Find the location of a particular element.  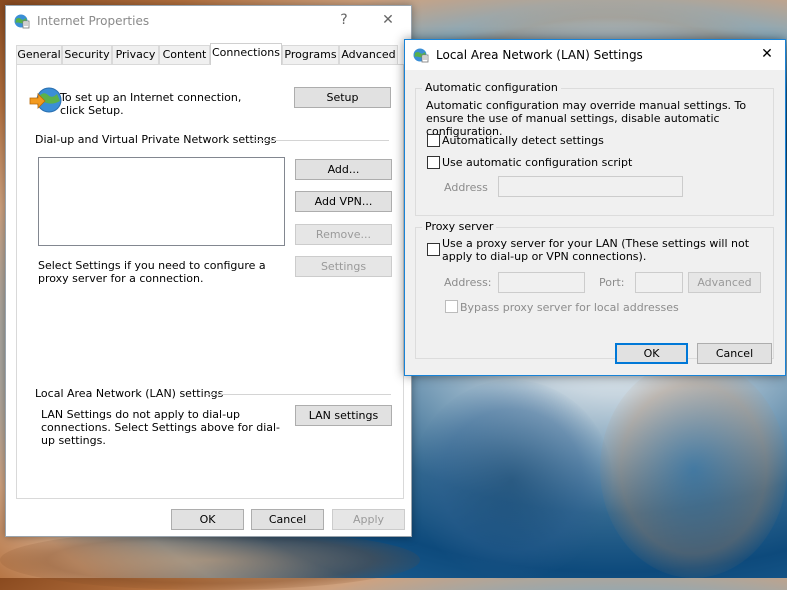

script-address-input is located at coordinates (590, 186).